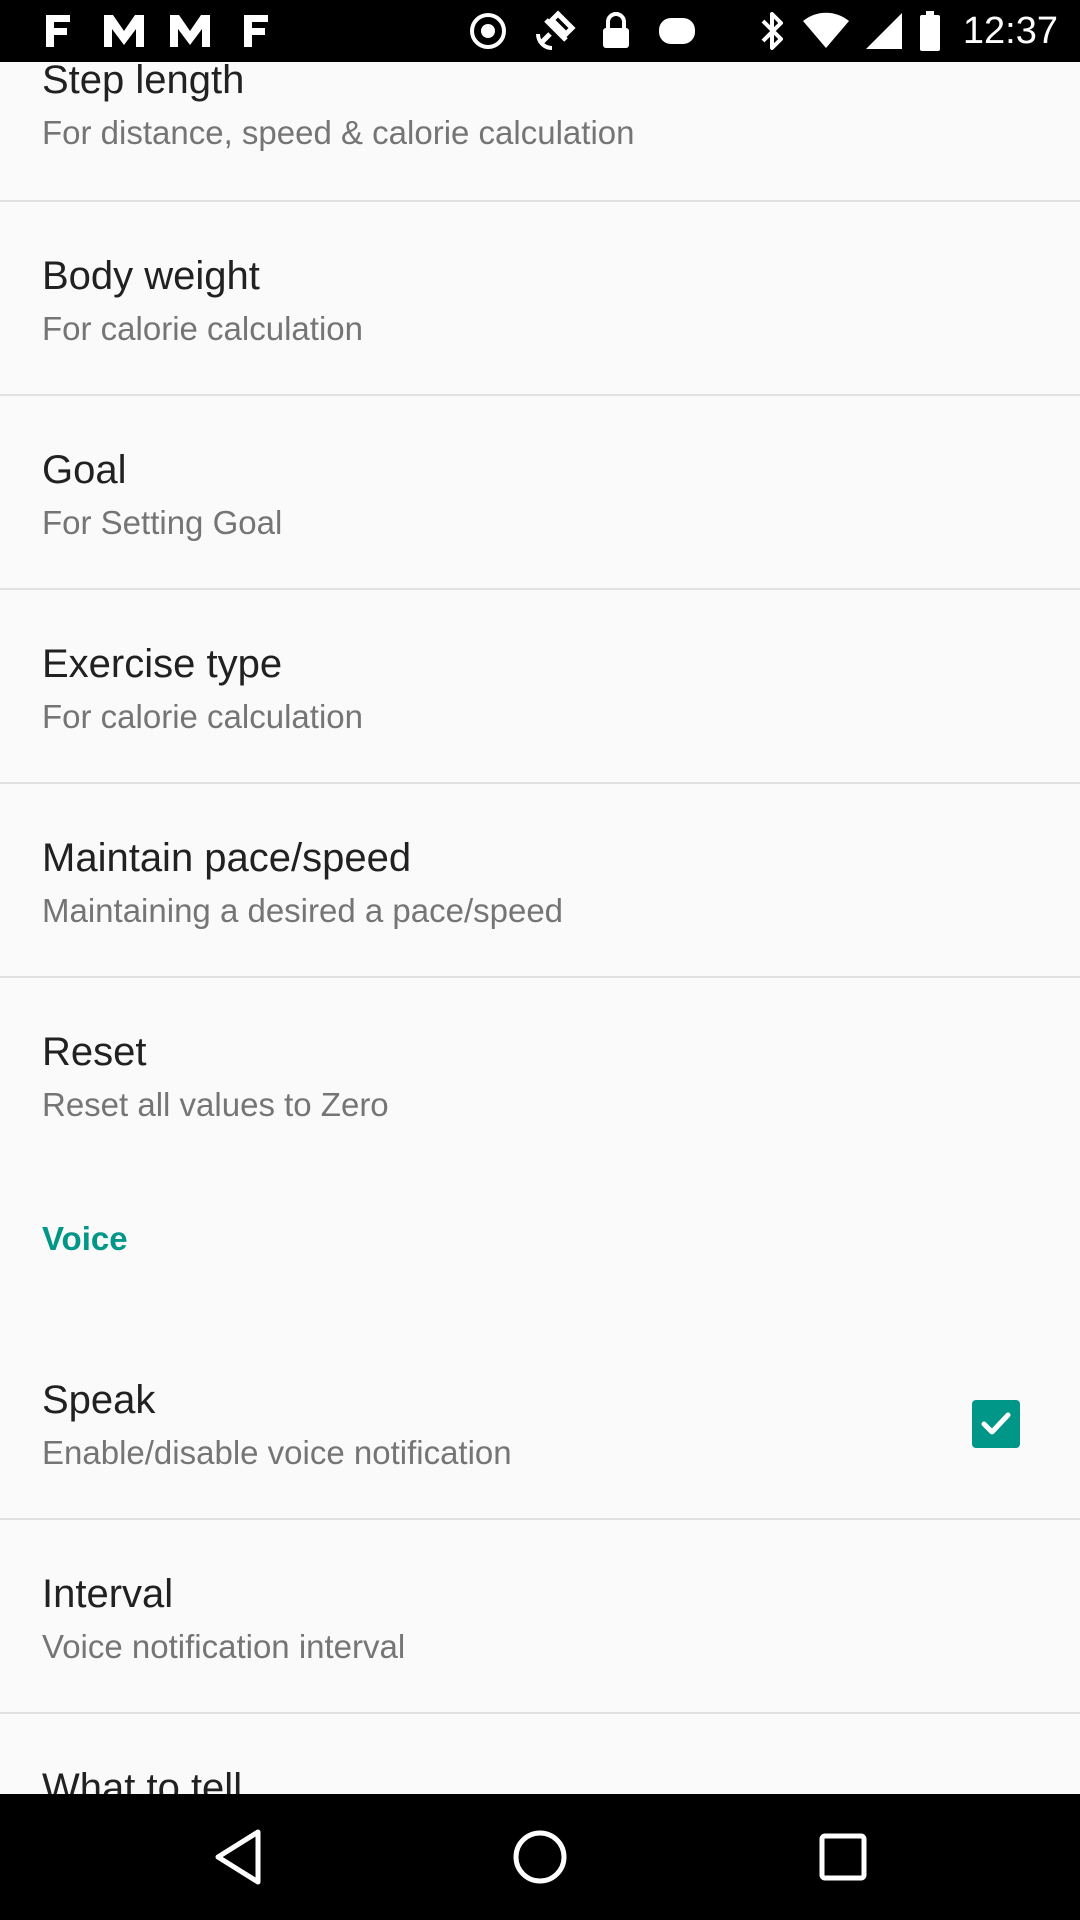  What do you see at coordinates (224, 1646) in the screenshot?
I see `pref-summary: Voice notification interval` at bounding box center [224, 1646].